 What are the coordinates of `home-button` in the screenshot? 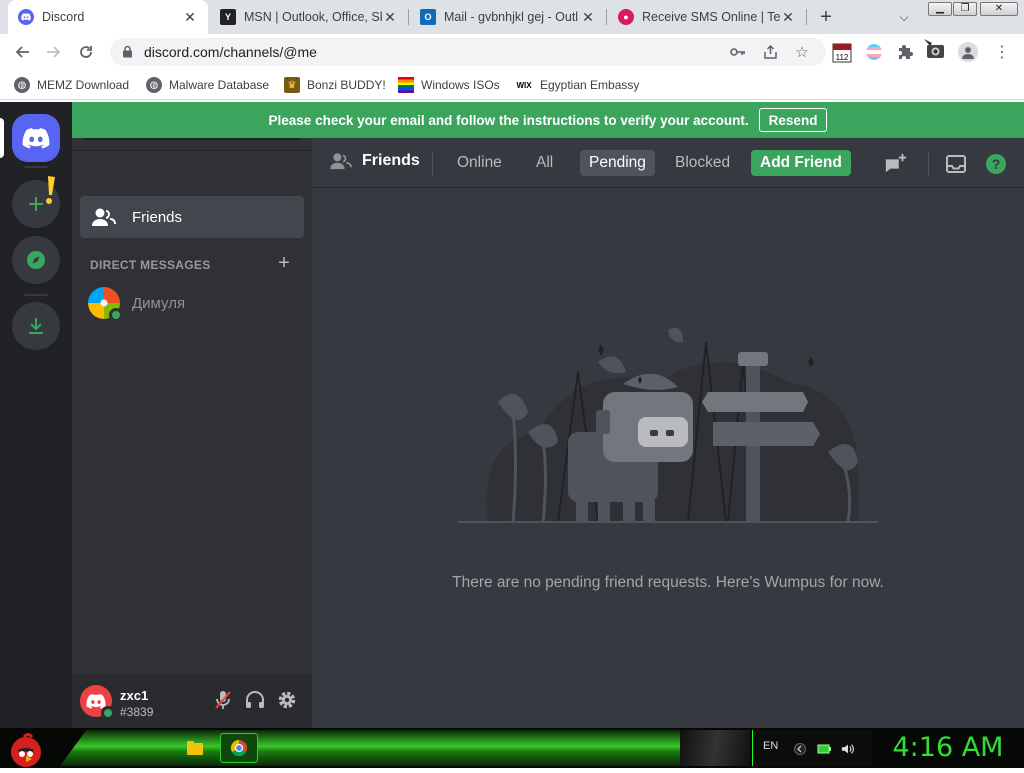 It's located at (36, 138).